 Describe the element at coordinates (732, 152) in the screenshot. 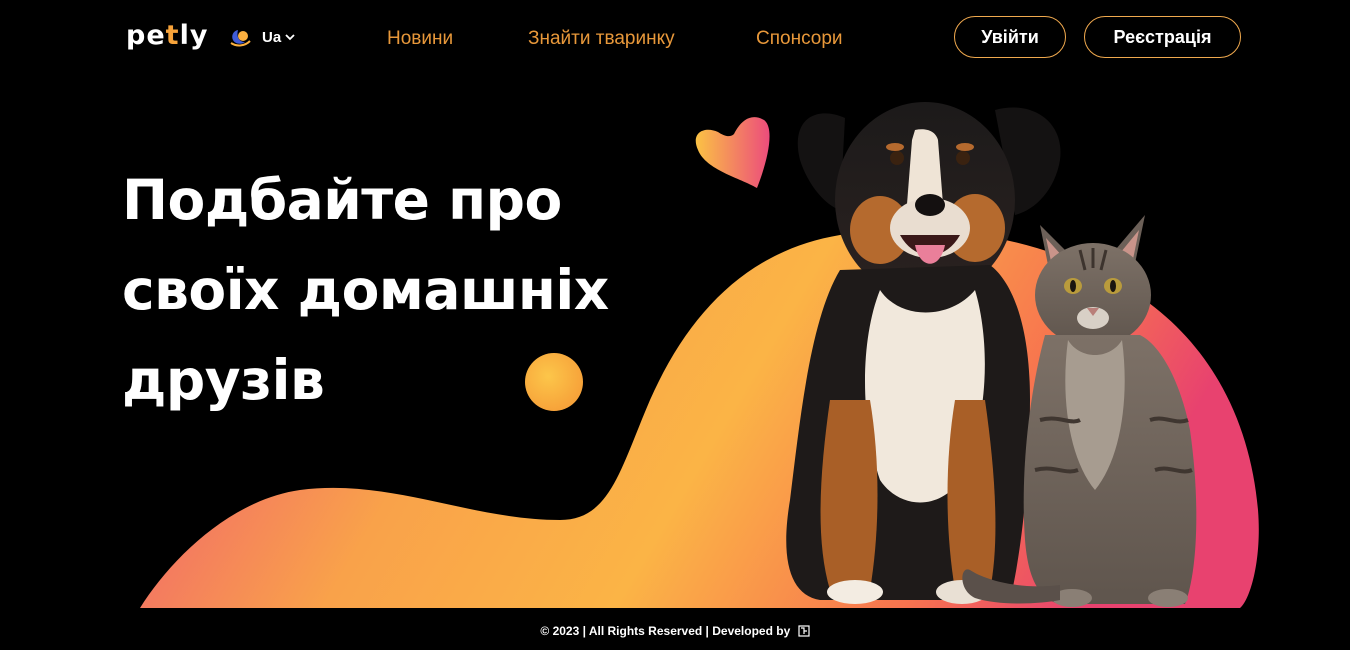

I see `heart-icon` at that location.